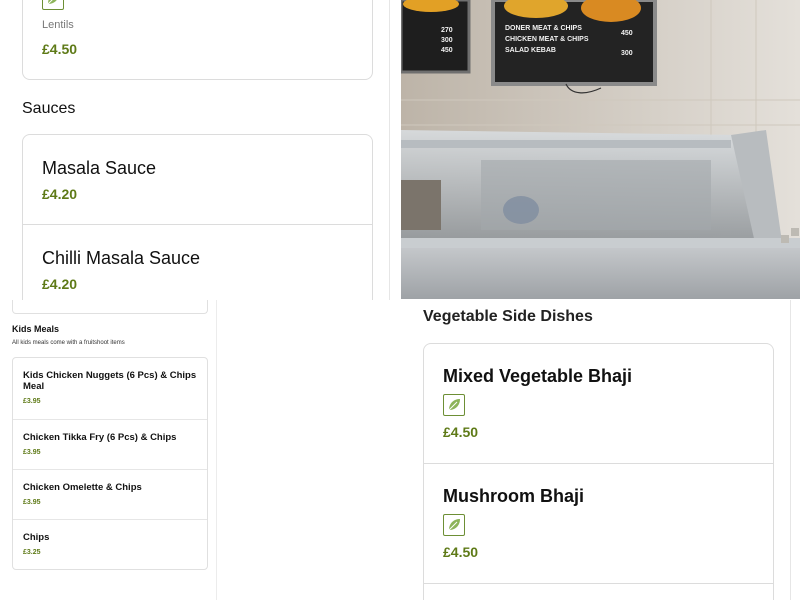  What do you see at coordinates (790, 450) in the screenshot?
I see `panel-divider` at bounding box center [790, 450].